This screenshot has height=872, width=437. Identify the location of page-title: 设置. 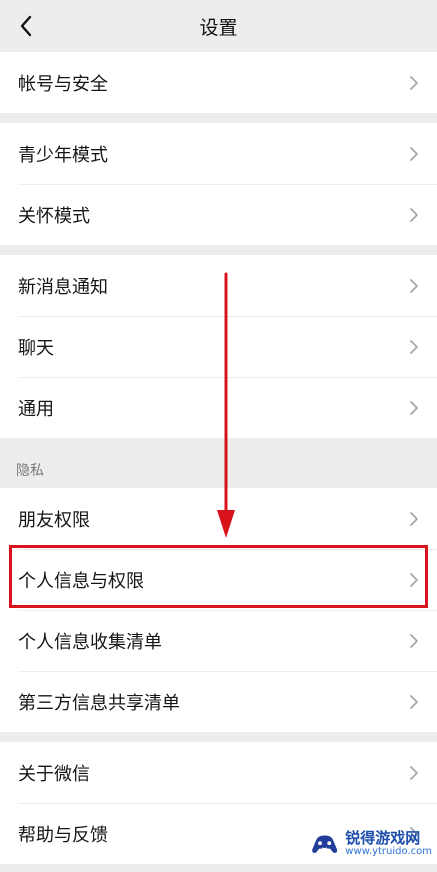
(218, 27).